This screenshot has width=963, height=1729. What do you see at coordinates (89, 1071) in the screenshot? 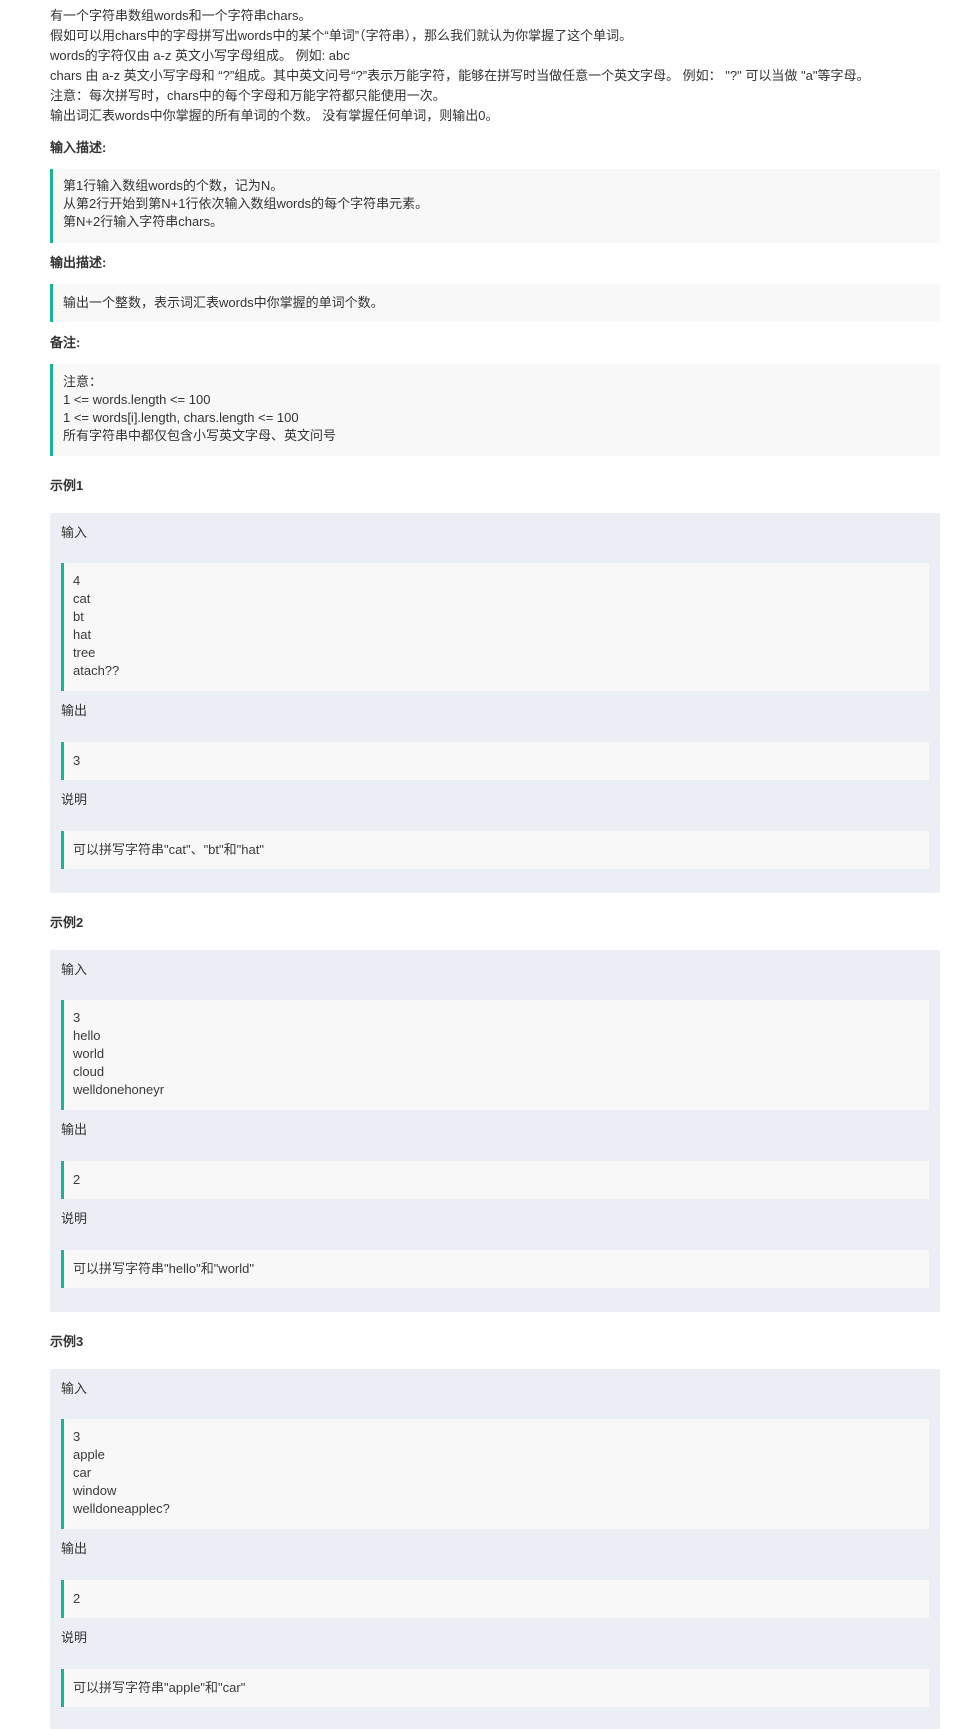
I see `example-input-line: cloud` at bounding box center [89, 1071].